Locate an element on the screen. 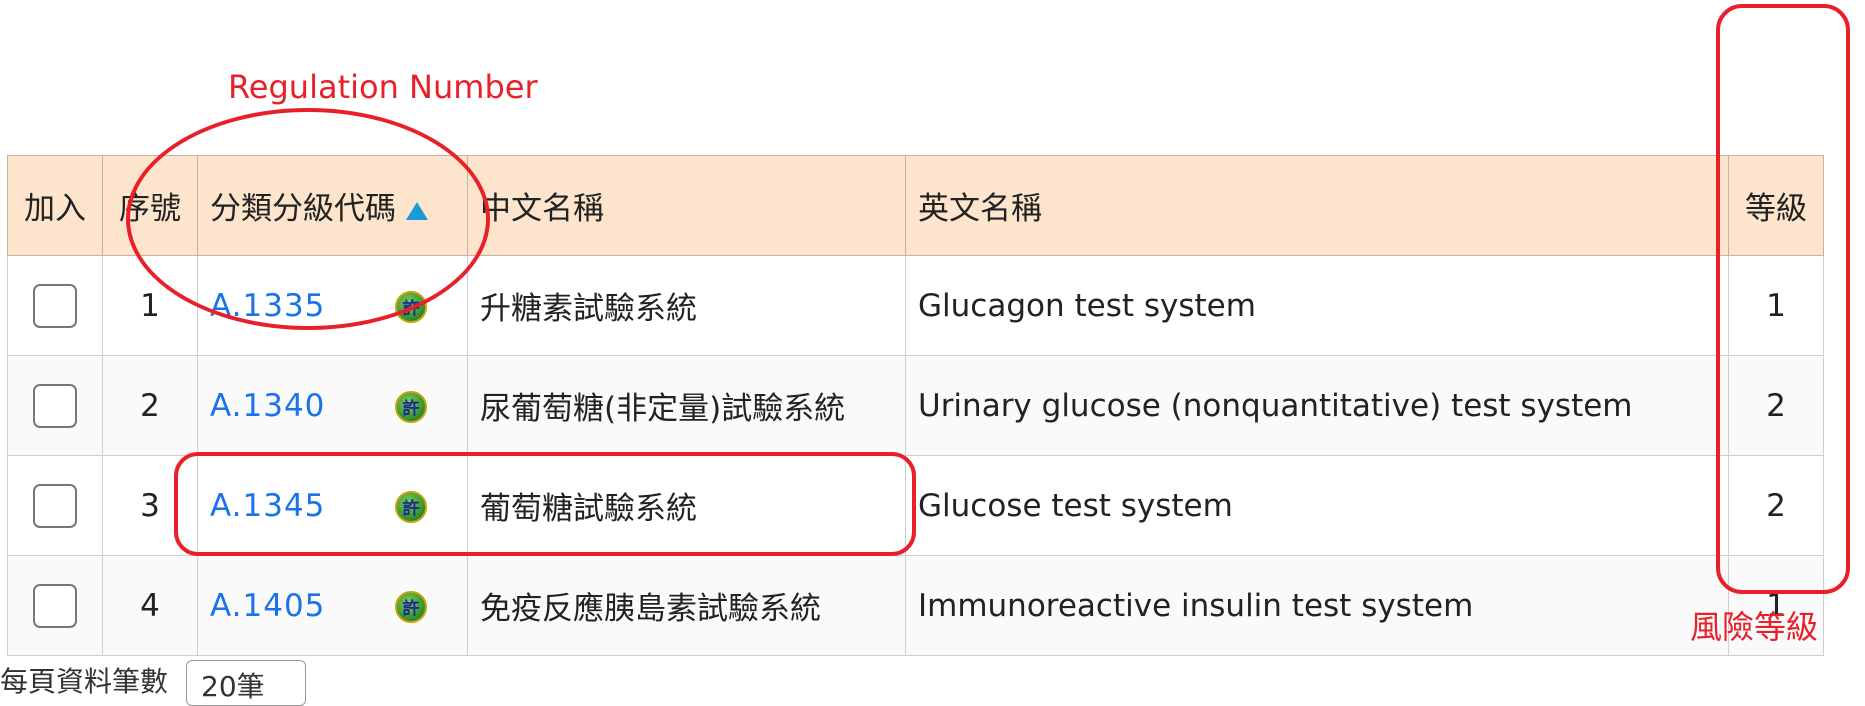 Image resolution: width=1865 pixels, height=706 pixels. seq-cell: 4 is located at coordinates (150, 605).